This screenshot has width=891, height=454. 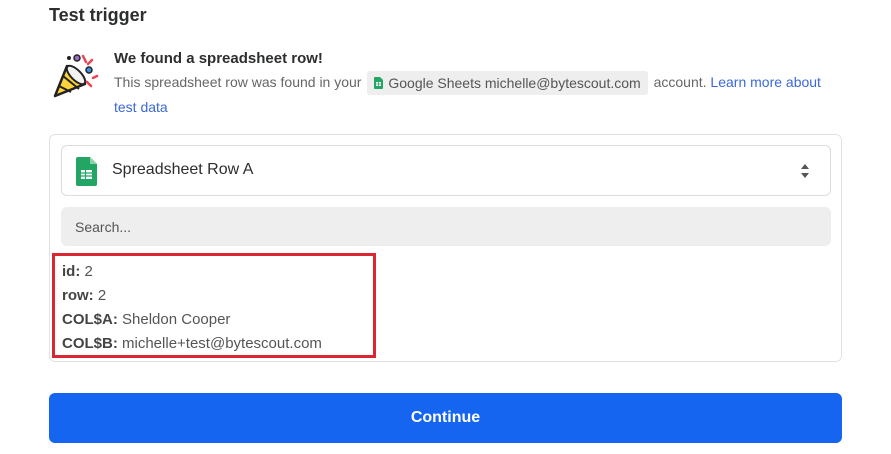 What do you see at coordinates (218, 58) in the screenshot?
I see `found-title: We found a spreadsheet row!` at bounding box center [218, 58].